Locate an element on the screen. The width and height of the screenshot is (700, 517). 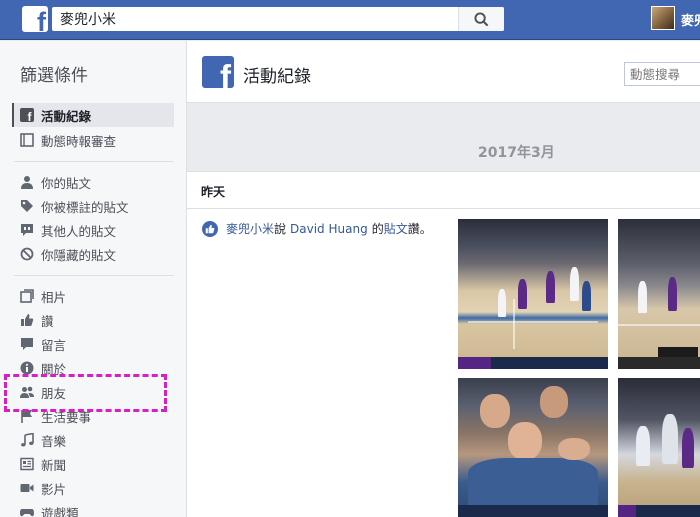
top-user-name: 麥兜 is located at coordinates (690, 19).